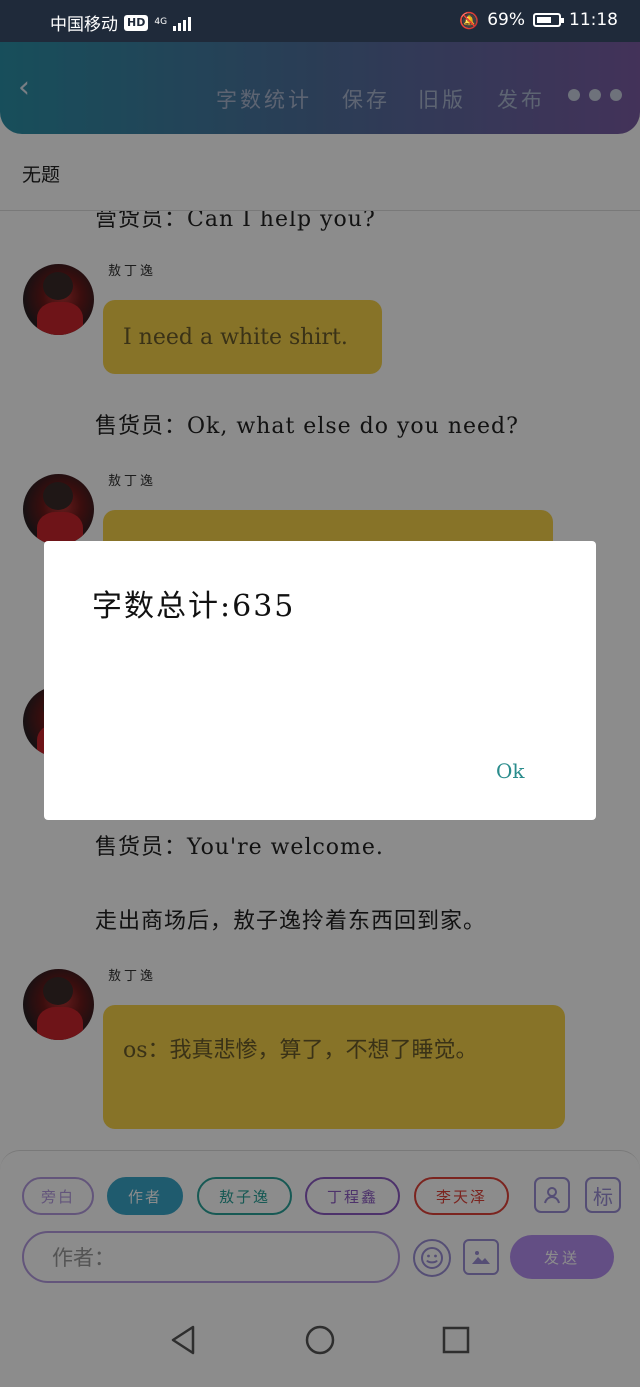 The width and height of the screenshot is (640, 1387). Describe the element at coordinates (182, 23) in the screenshot. I see `signal-icon` at that location.